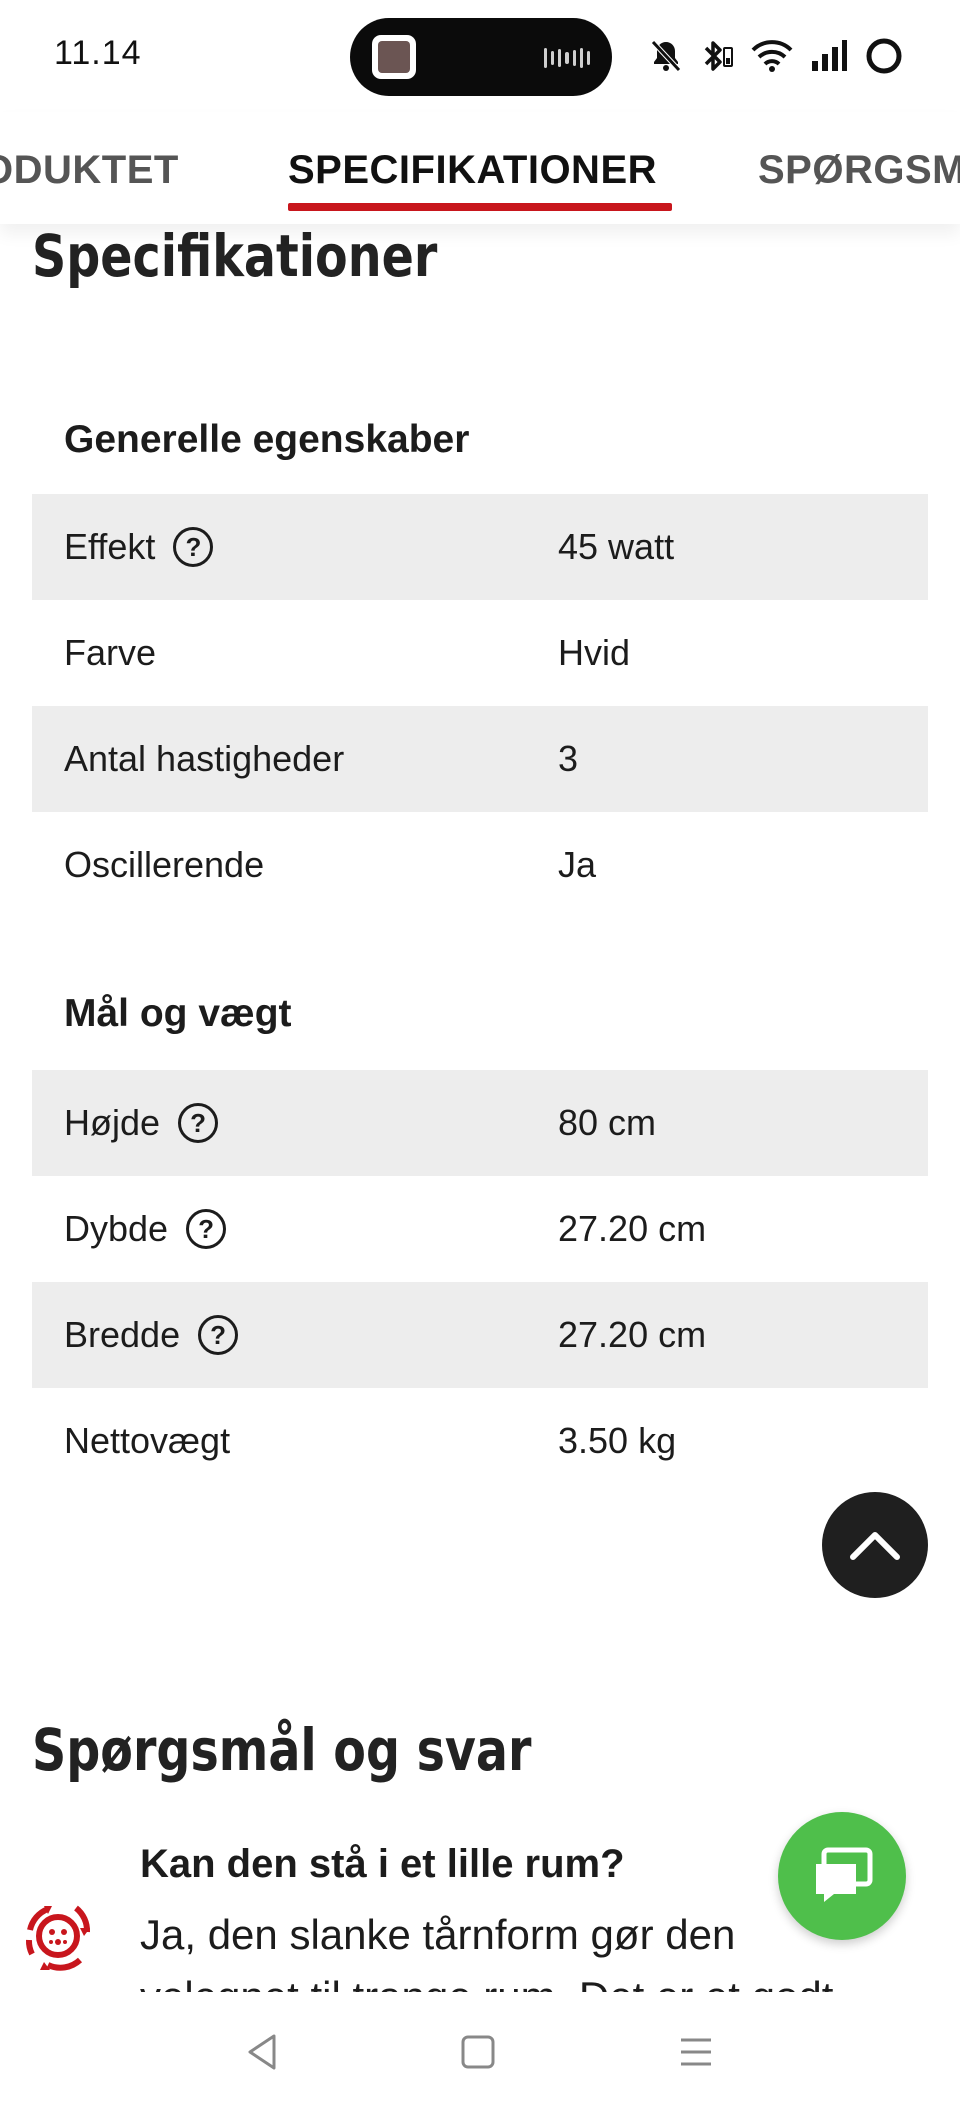  I want to click on bell-muted-icon, so click(666, 56).